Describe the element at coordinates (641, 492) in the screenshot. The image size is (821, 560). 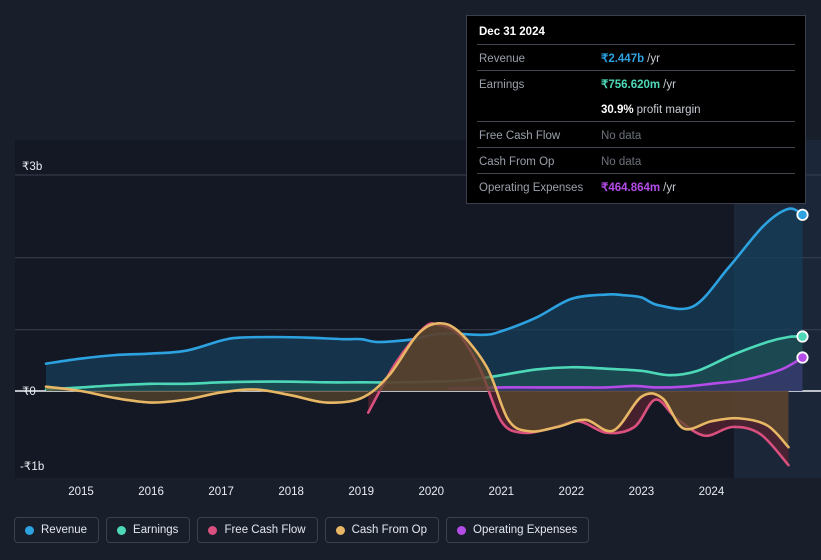
I see `x-axis-tick-2023: 2023` at that location.